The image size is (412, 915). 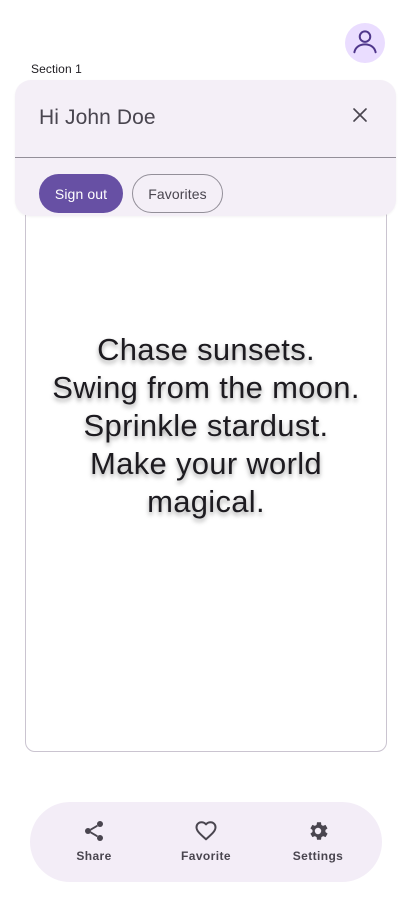 I want to click on favorites-button: Favorites, so click(x=177, y=193).